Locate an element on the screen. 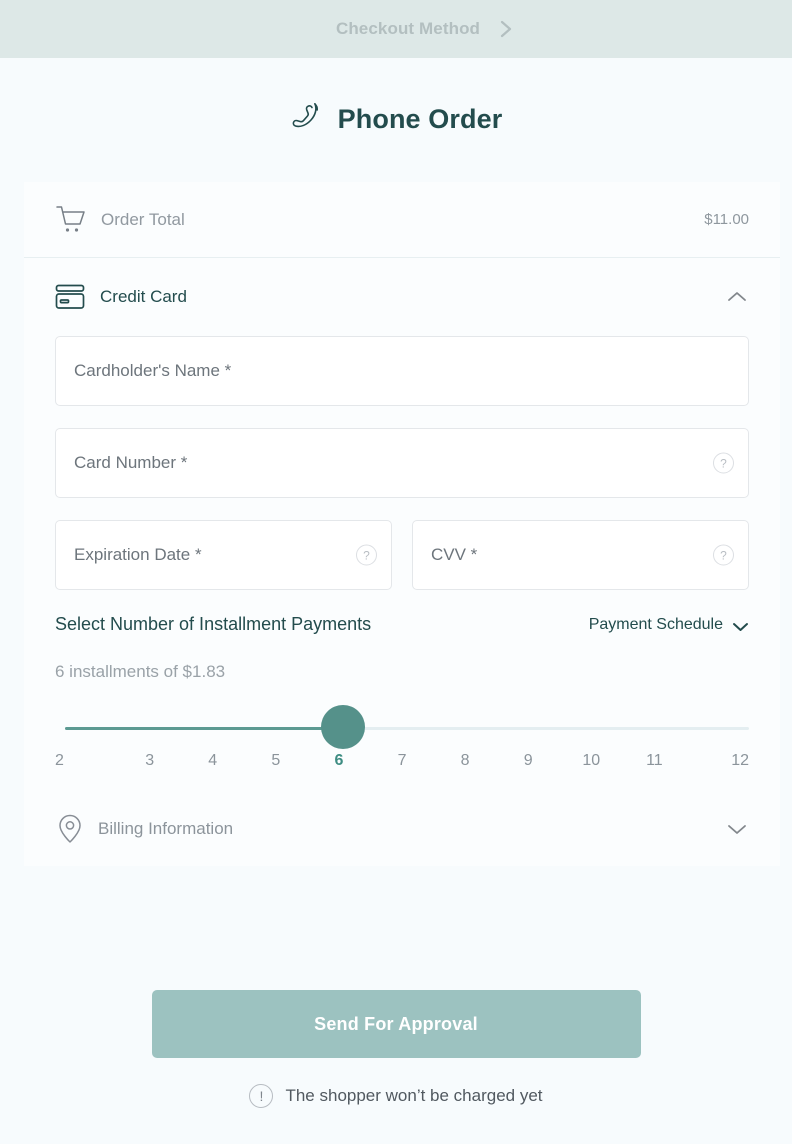 The image size is (792, 1144). credit-card-section-label: Credit Card is located at coordinates (143, 296).